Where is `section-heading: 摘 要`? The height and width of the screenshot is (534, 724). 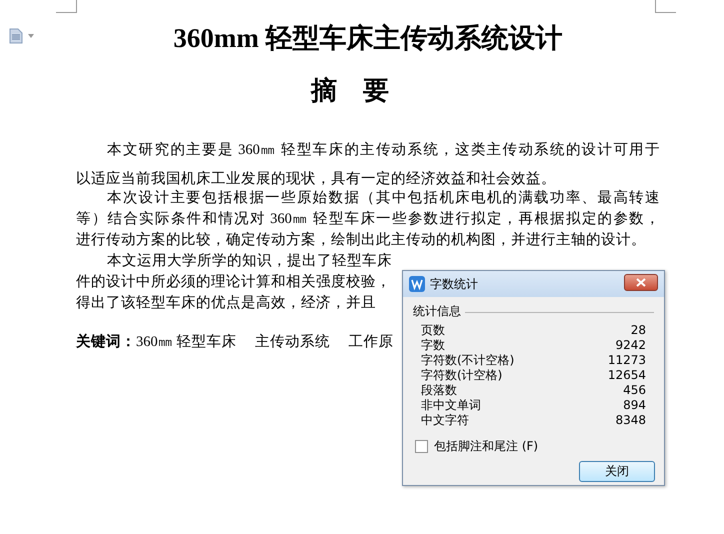
section-heading: 摘 要 is located at coordinates (350, 91).